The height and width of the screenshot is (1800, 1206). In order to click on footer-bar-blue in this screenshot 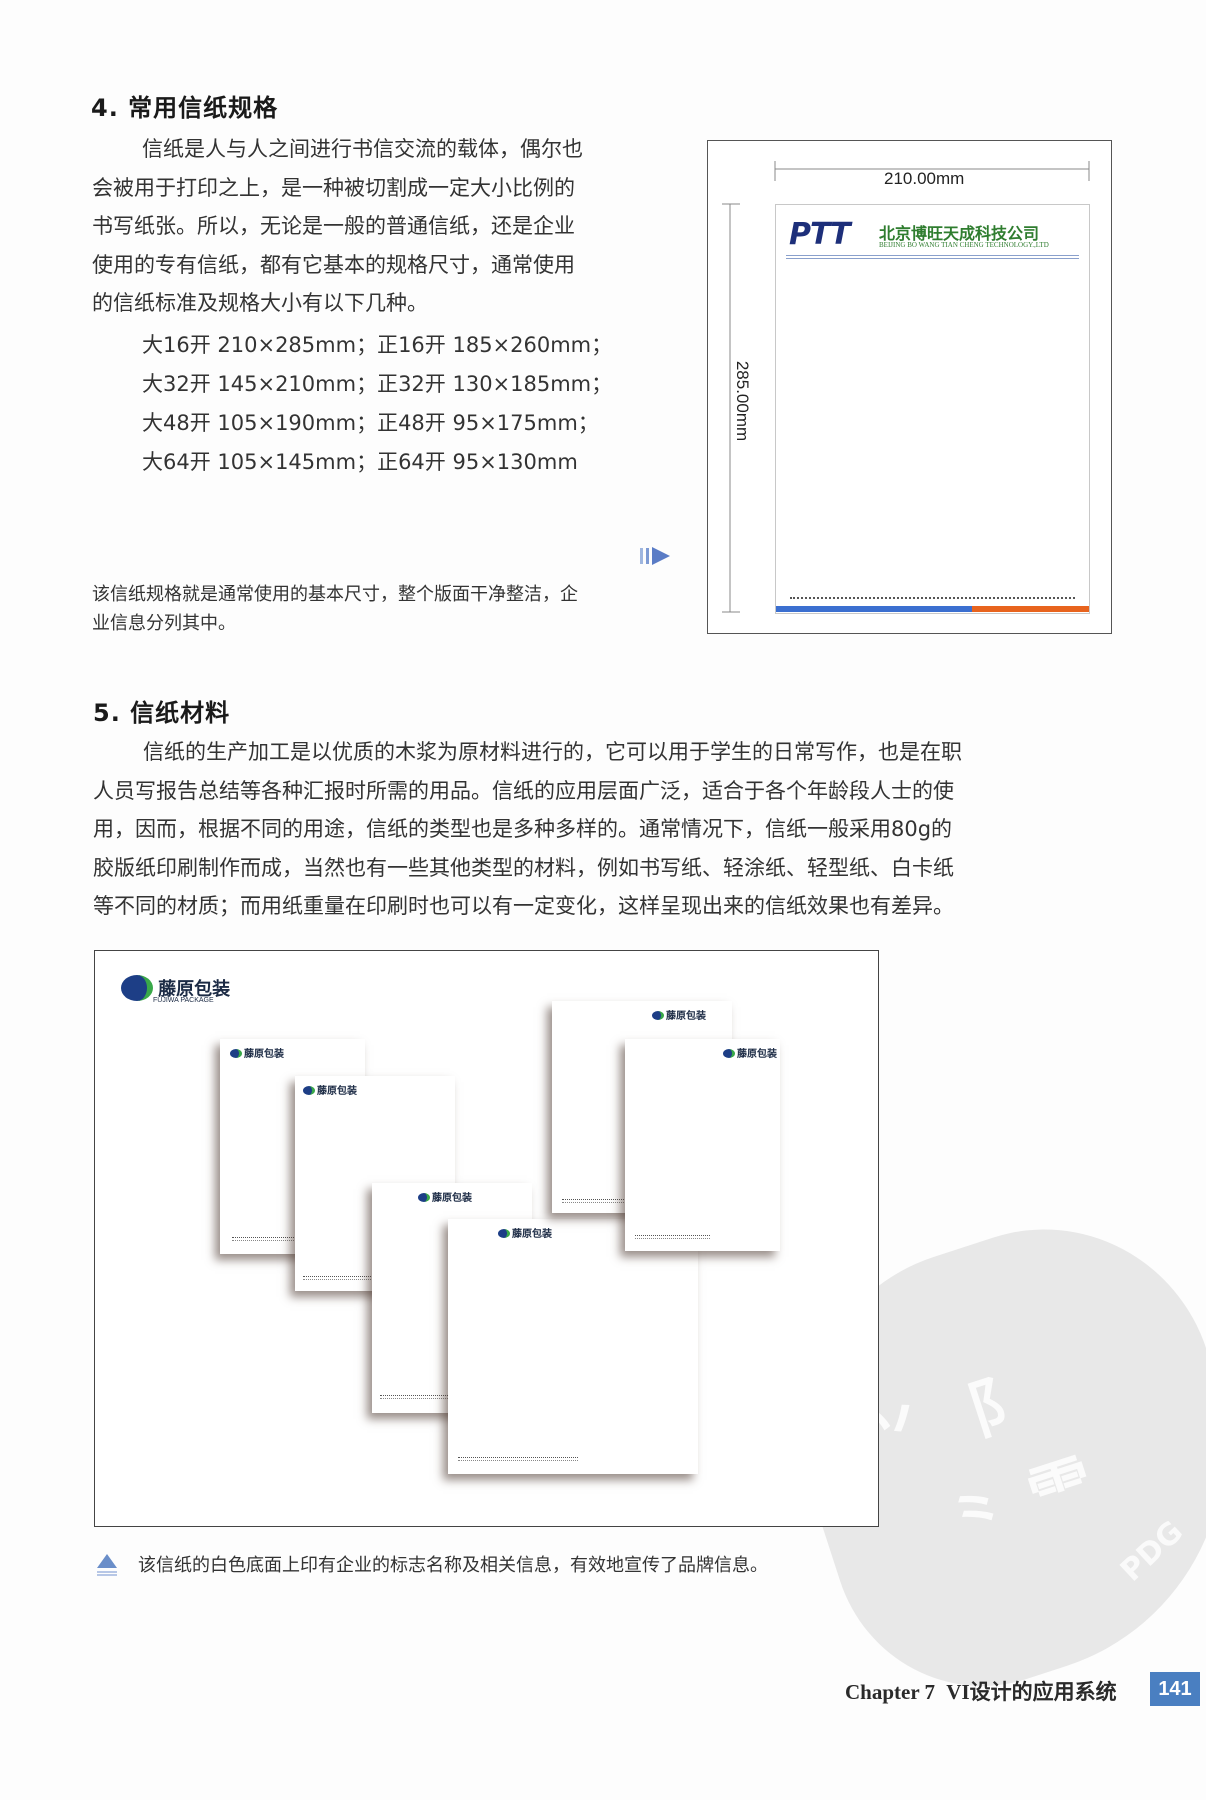, I will do `click(874, 609)`.